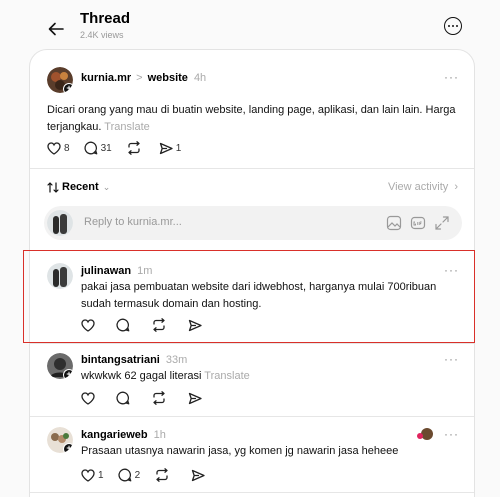  Describe the element at coordinates (418, 225) in the screenshot. I see `gif-icon` at that location.